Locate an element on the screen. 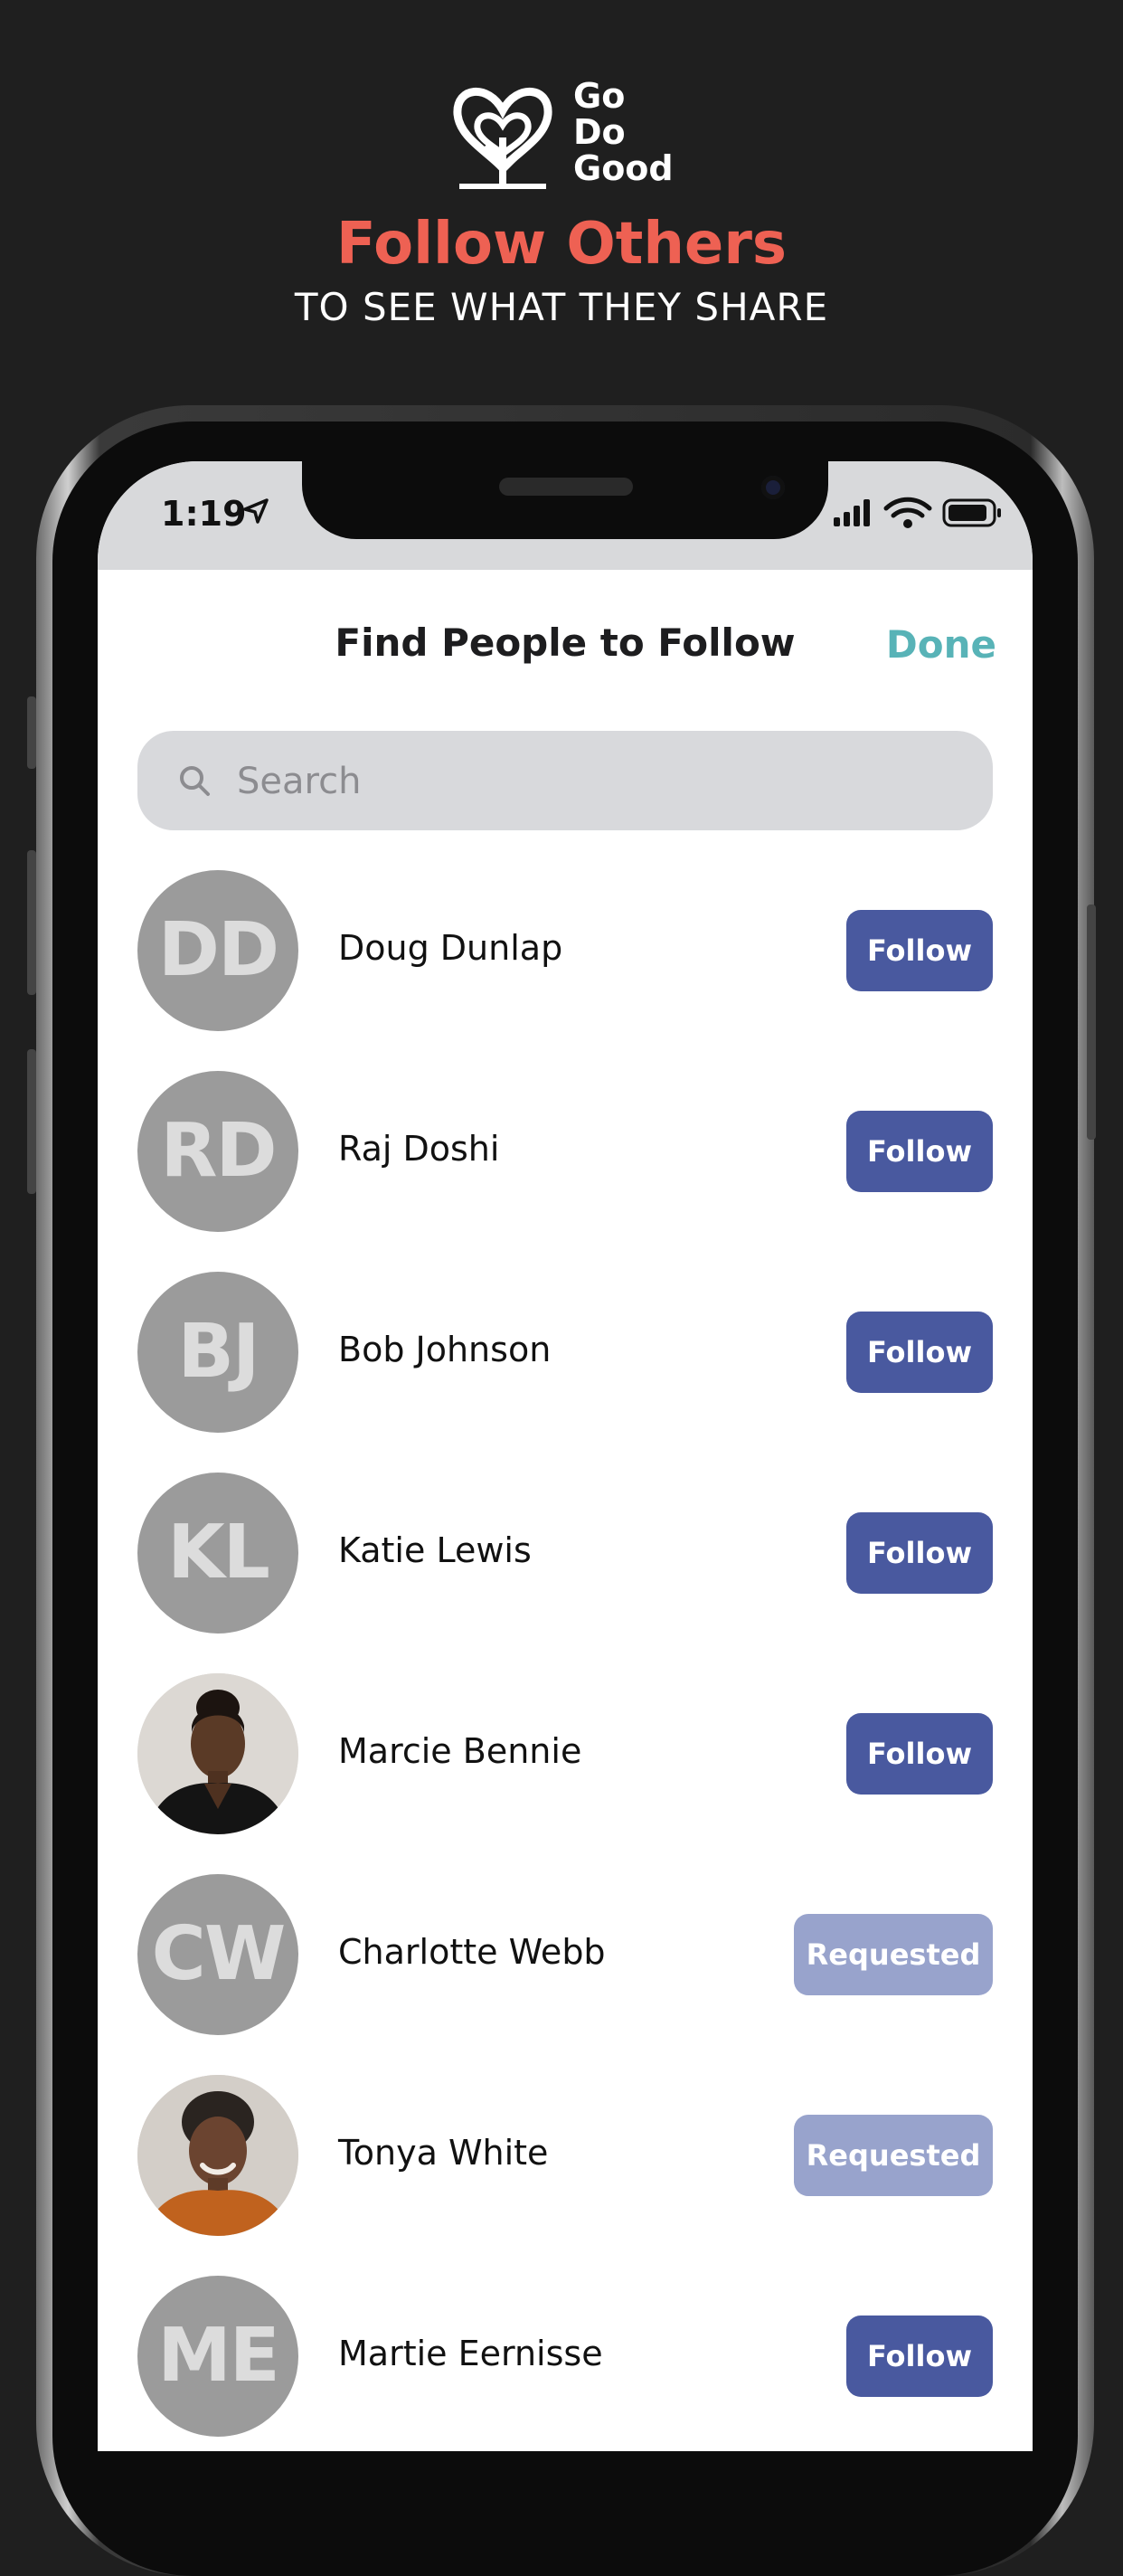 This screenshot has height=2576, width=1123. list-item: CW Charlotte Webb Requested is located at coordinates (565, 1974).